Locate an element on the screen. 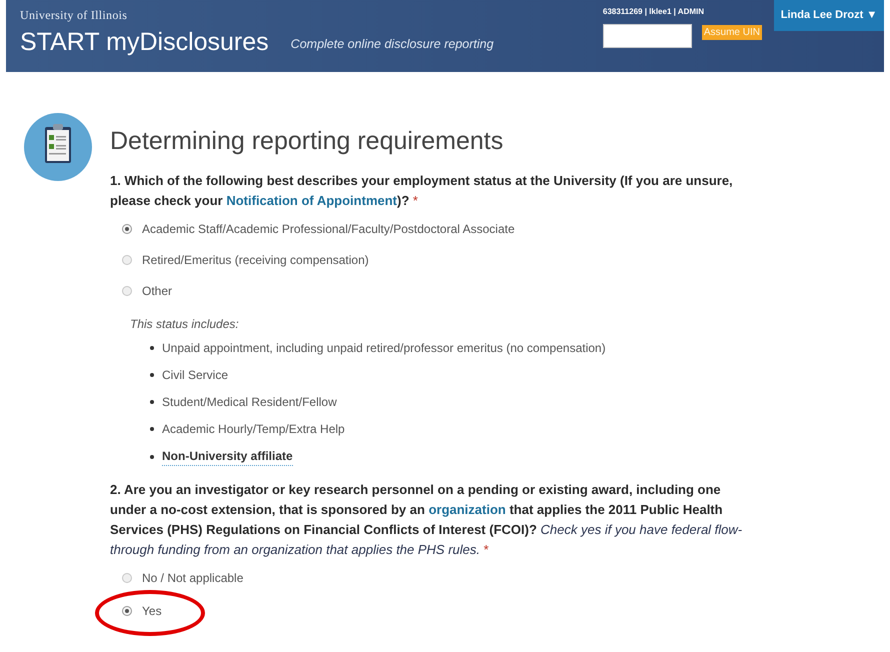  question-text: 1. Which of the following best describes your employment status at the University (If you are unsure, please check your Notification of Appointment)? * is located at coordinates (422, 191).